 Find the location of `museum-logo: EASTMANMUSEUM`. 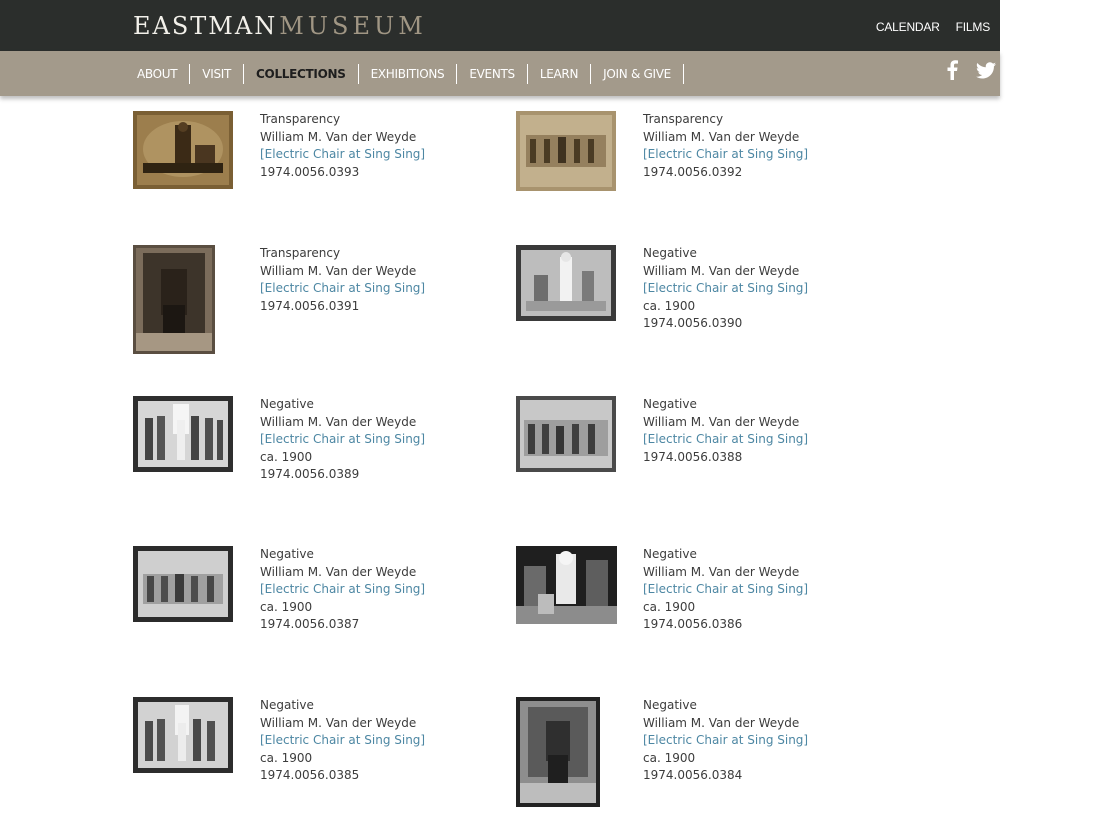

museum-logo: EASTMANMUSEUM is located at coordinates (280, 26).